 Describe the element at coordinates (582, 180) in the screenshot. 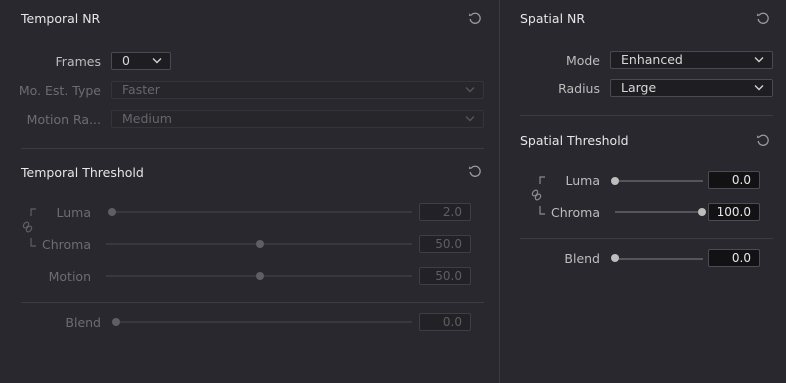

I see `spatial-luma-label: Luma` at that location.